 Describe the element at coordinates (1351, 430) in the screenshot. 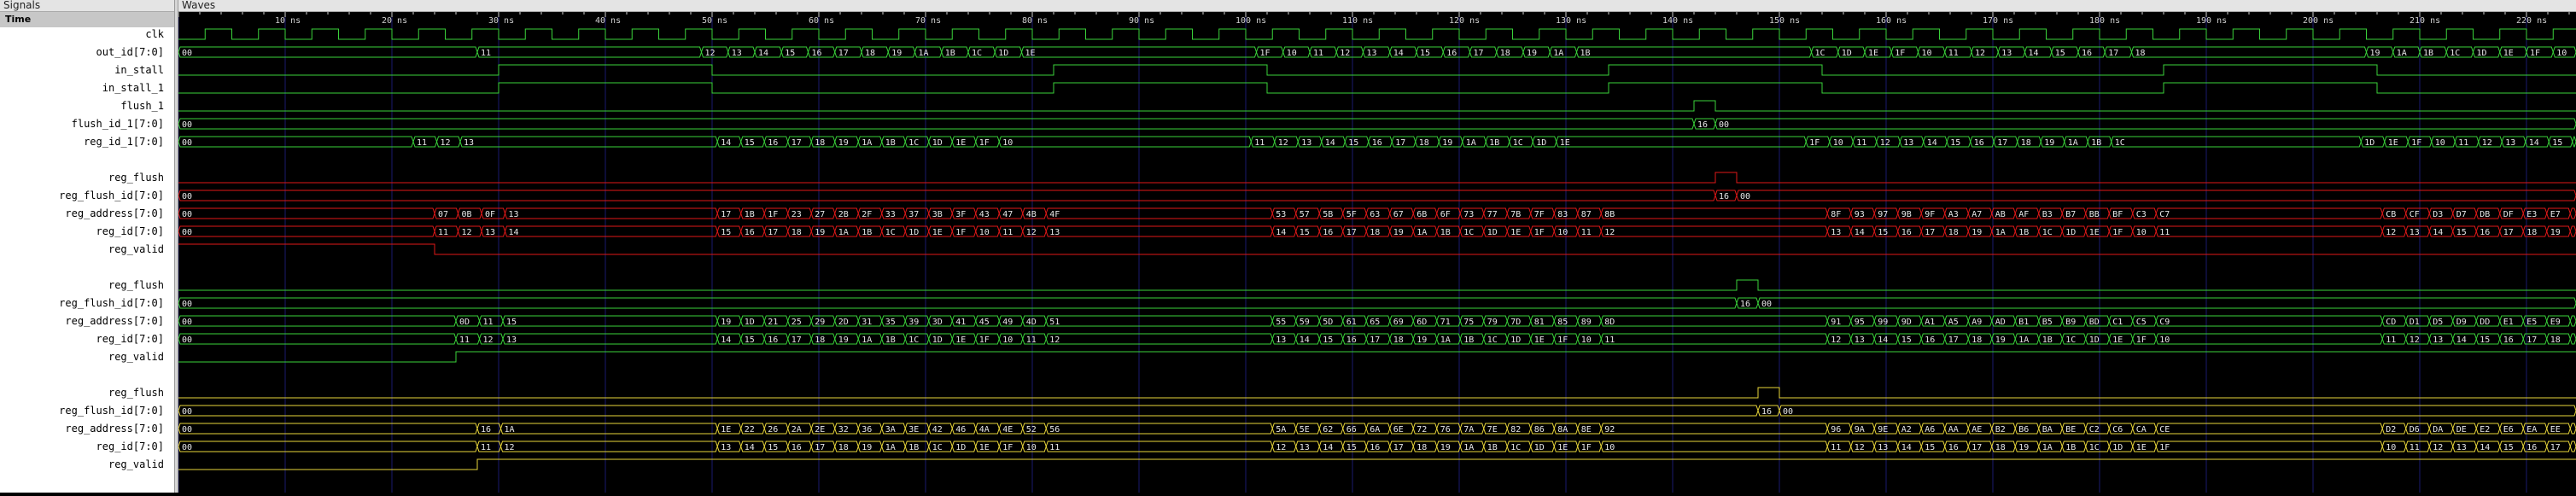

I see `bus-value: 66` at that location.